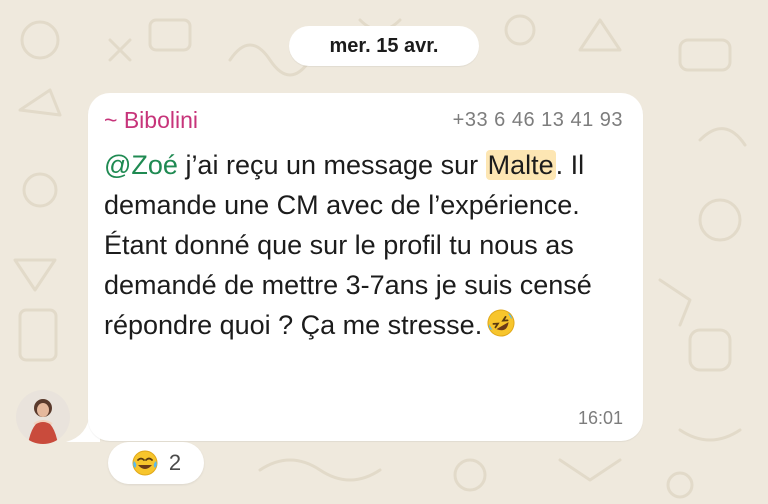  Describe the element at coordinates (175, 462) in the screenshot. I see `reaction-count: 2` at that location.